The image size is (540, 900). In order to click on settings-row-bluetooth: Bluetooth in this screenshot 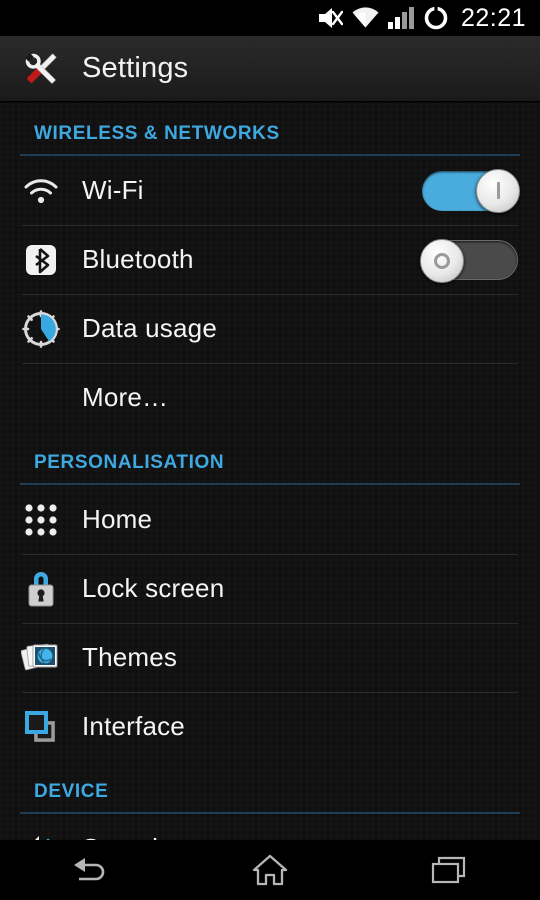, I will do `click(270, 259)`.